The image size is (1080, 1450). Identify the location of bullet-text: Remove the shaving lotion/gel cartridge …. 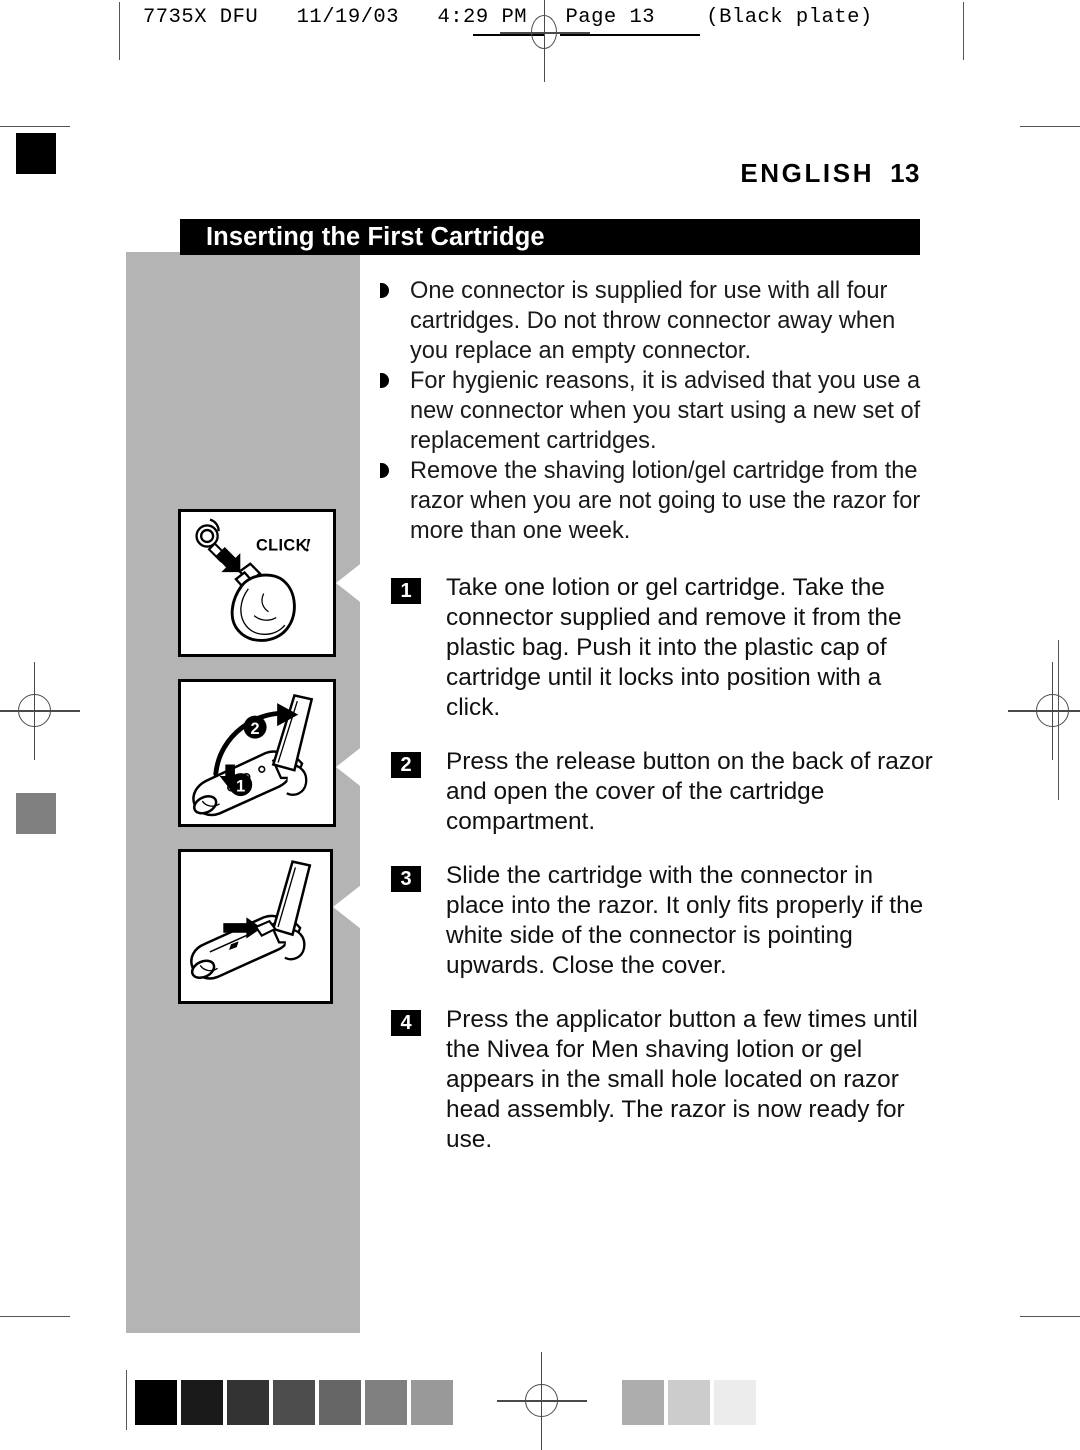
(665, 501).